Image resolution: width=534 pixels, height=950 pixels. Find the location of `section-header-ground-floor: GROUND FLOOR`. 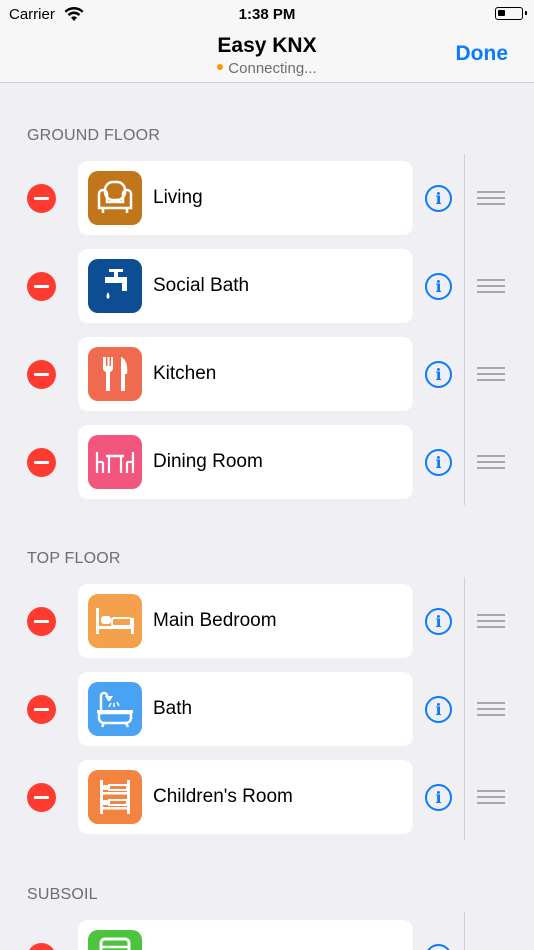

section-header-ground-floor: GROUND FLOOR is located at coordinates (94, 135).